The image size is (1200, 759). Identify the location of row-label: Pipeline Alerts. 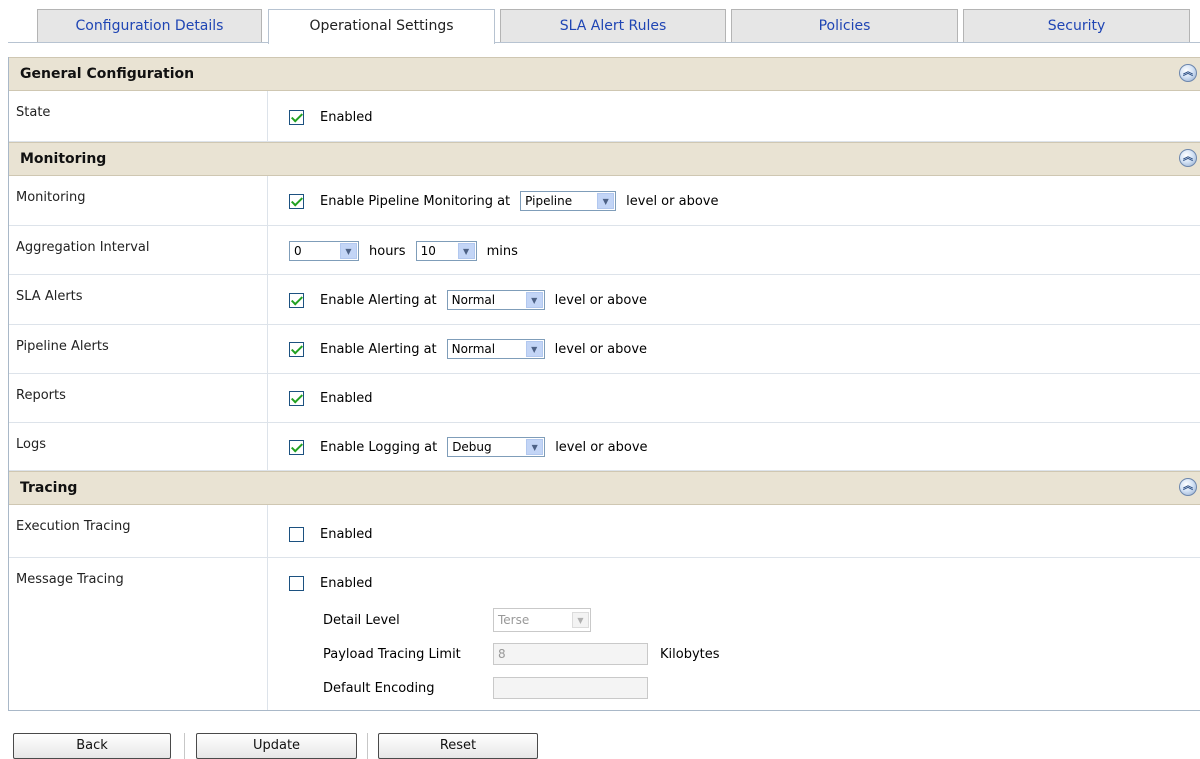
(138, 349).